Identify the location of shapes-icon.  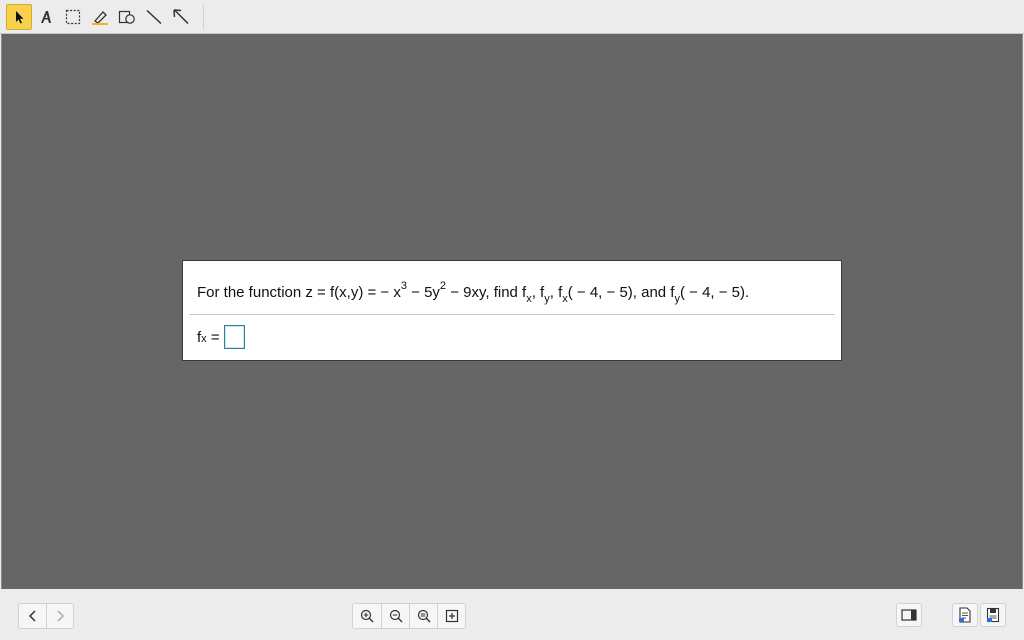
(126, 17).